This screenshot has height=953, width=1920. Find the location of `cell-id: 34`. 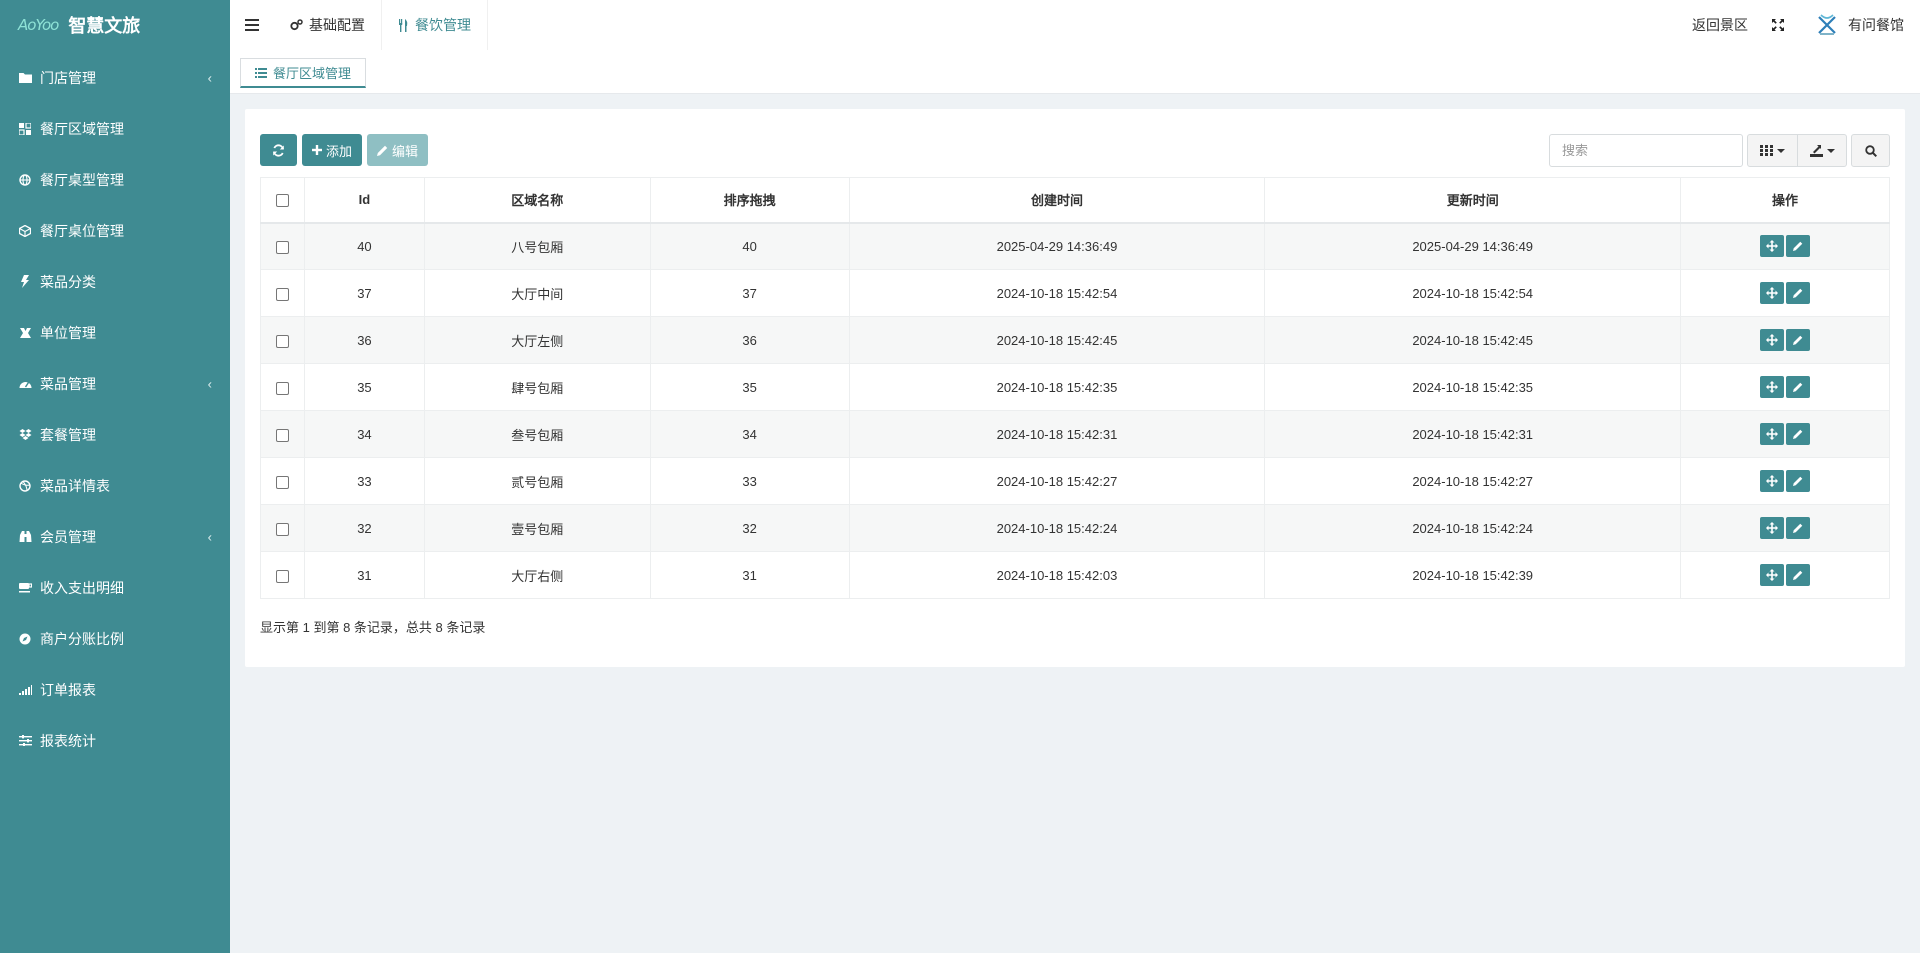

cell-id: 34 is located at coordinates (364, 434).